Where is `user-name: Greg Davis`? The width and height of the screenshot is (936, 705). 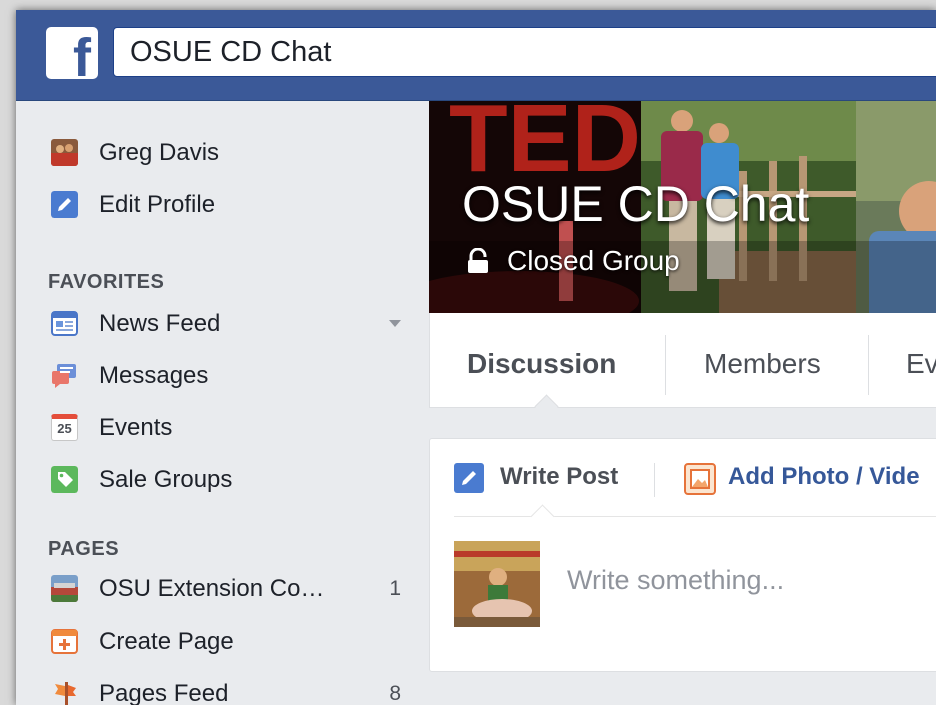
user-name: Greg Davis is located at coordinates (159, 152).